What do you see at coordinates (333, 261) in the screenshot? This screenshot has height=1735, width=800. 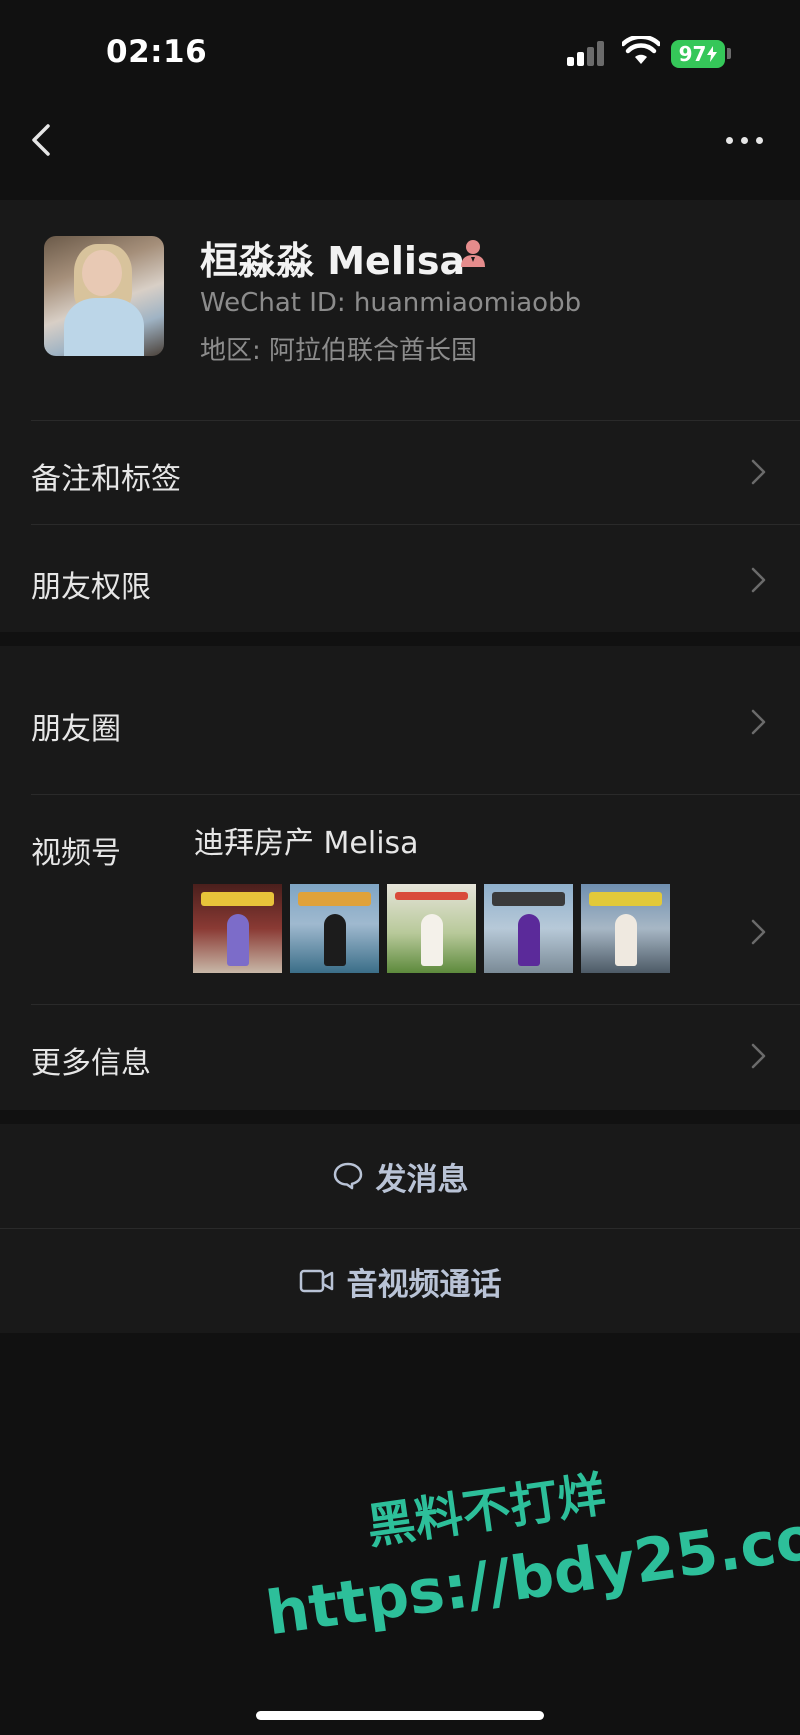 I see `profile-name: 桓淼淼 Melisa` at bounding box center [333, 261].